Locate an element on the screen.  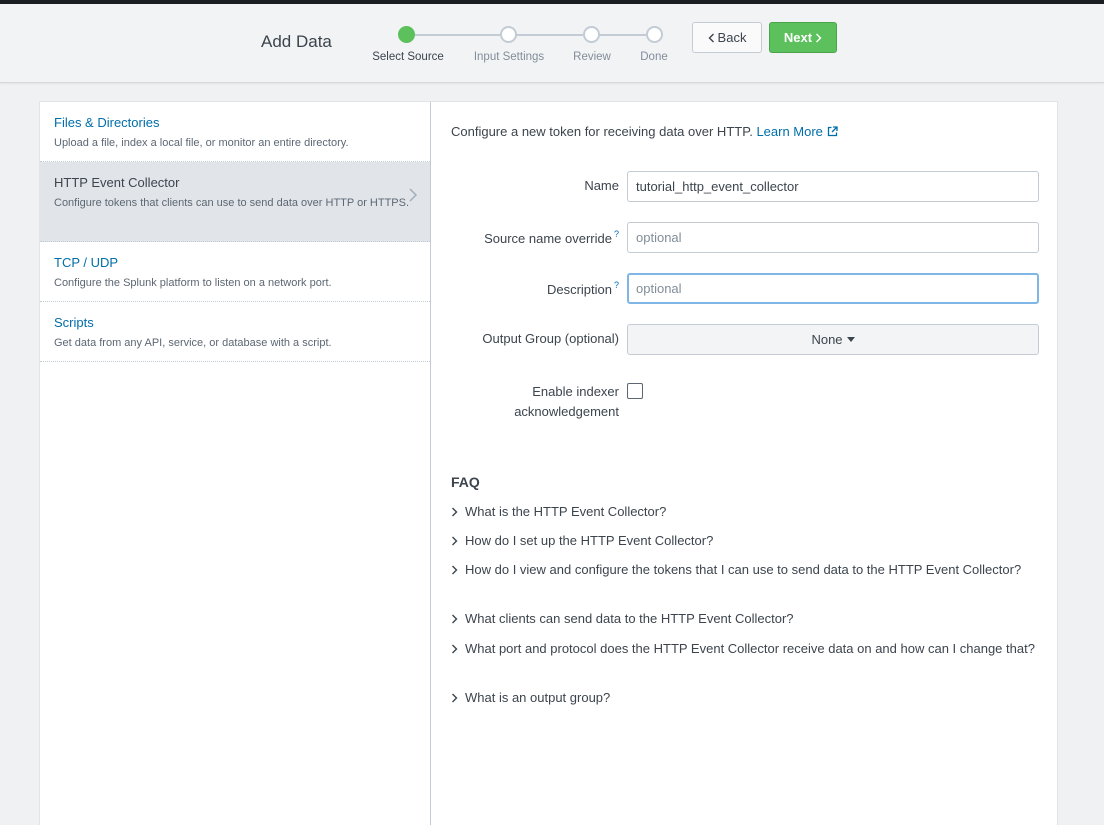
faq-item: What is the HTTP Event Collector? is located at coordinates (746, 512).